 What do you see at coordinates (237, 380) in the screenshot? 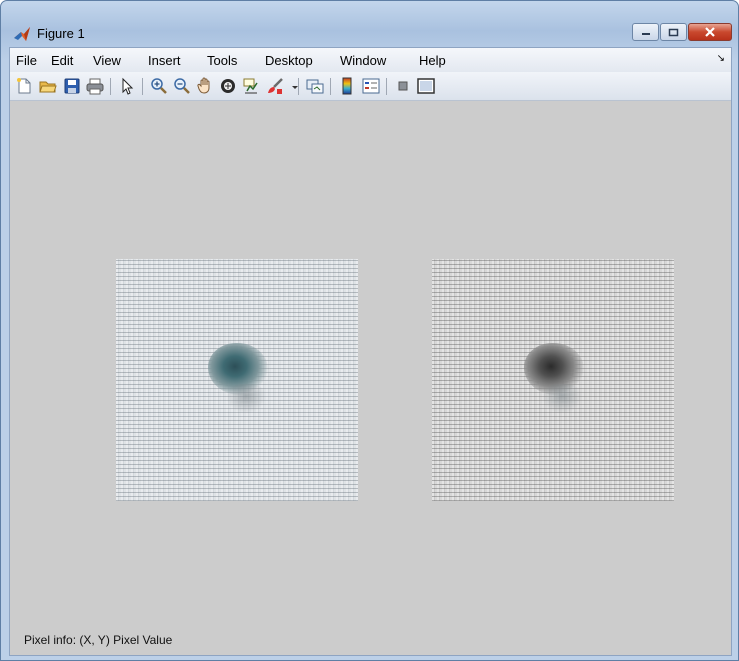
I see `original-image` at bounding box center [237, 380].